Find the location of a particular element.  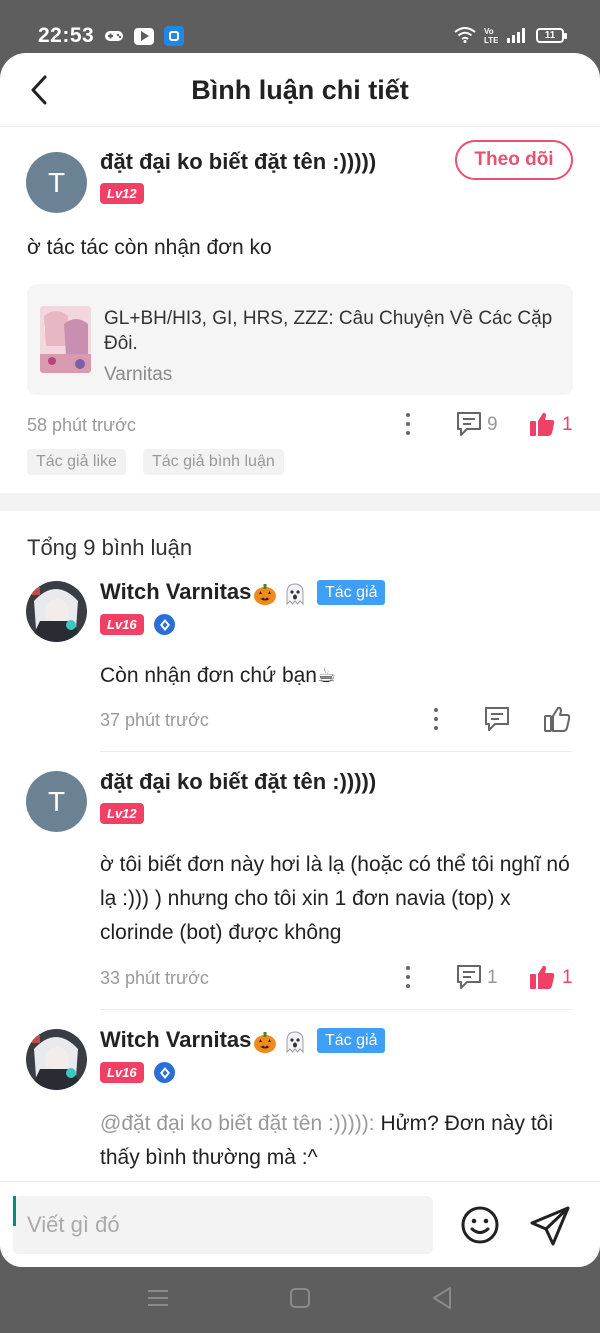

header: Bình luận chi tiết is located at coordinates (300, 90).